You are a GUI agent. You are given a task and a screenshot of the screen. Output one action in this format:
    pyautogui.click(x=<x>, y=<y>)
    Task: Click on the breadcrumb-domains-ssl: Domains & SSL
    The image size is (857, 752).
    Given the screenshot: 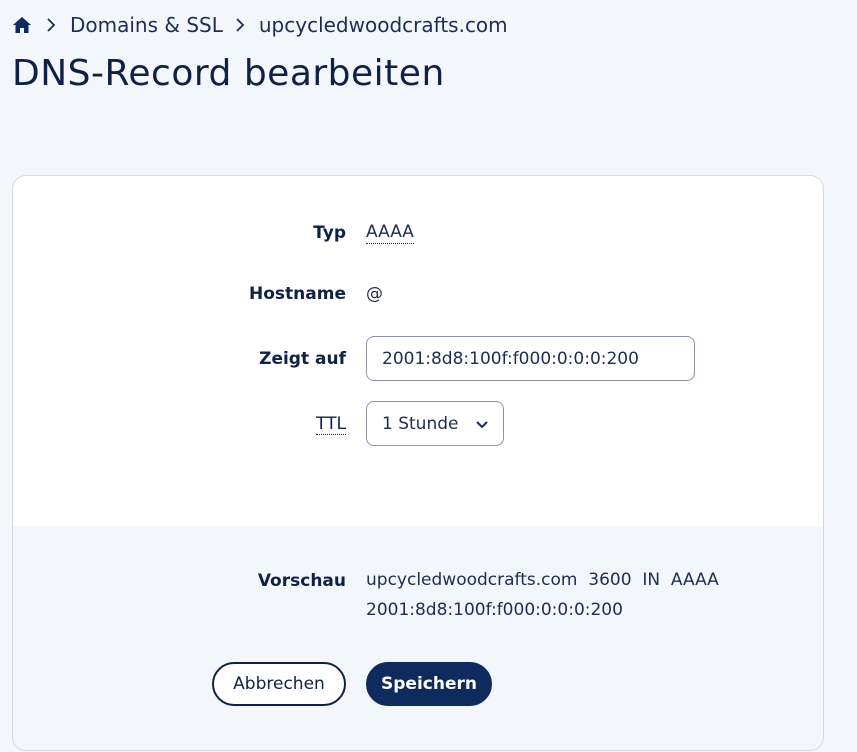 What is the action you would take?
    pyautogui.click(x=146, y=25)
    